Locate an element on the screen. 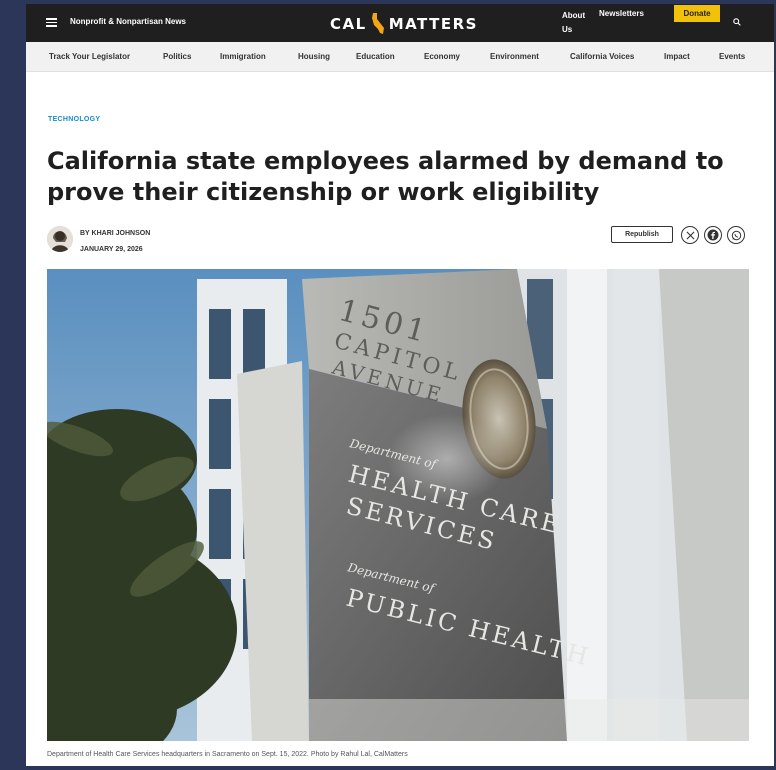 The width and height of the screenshot is (776, 770). republish-button: Republish is located at coordinates (642, 234).